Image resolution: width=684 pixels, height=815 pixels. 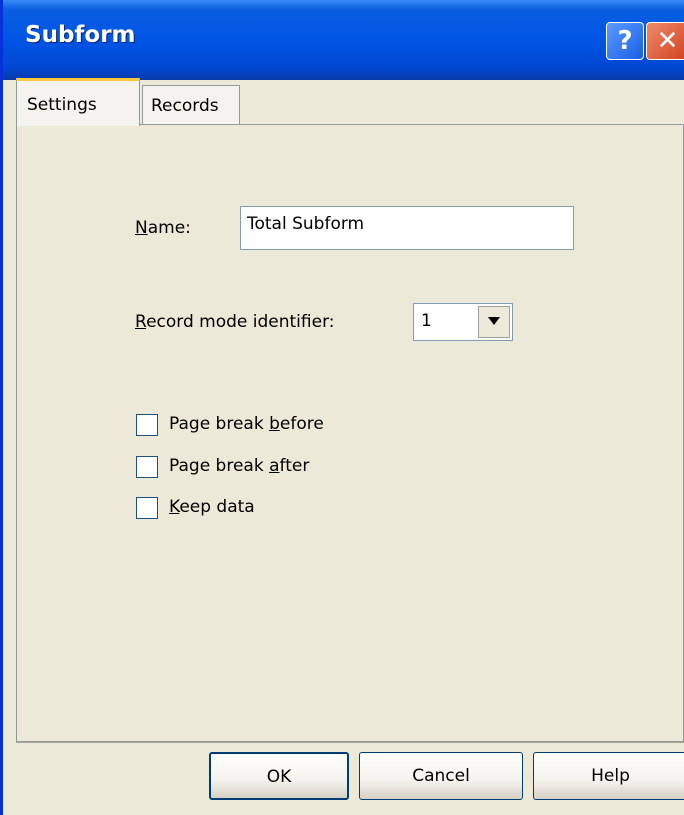 What do you see at coordinates (239, 466) in the screenshot?
I see `page-break-after-label: Page break after` at bounding box center [239, 466].